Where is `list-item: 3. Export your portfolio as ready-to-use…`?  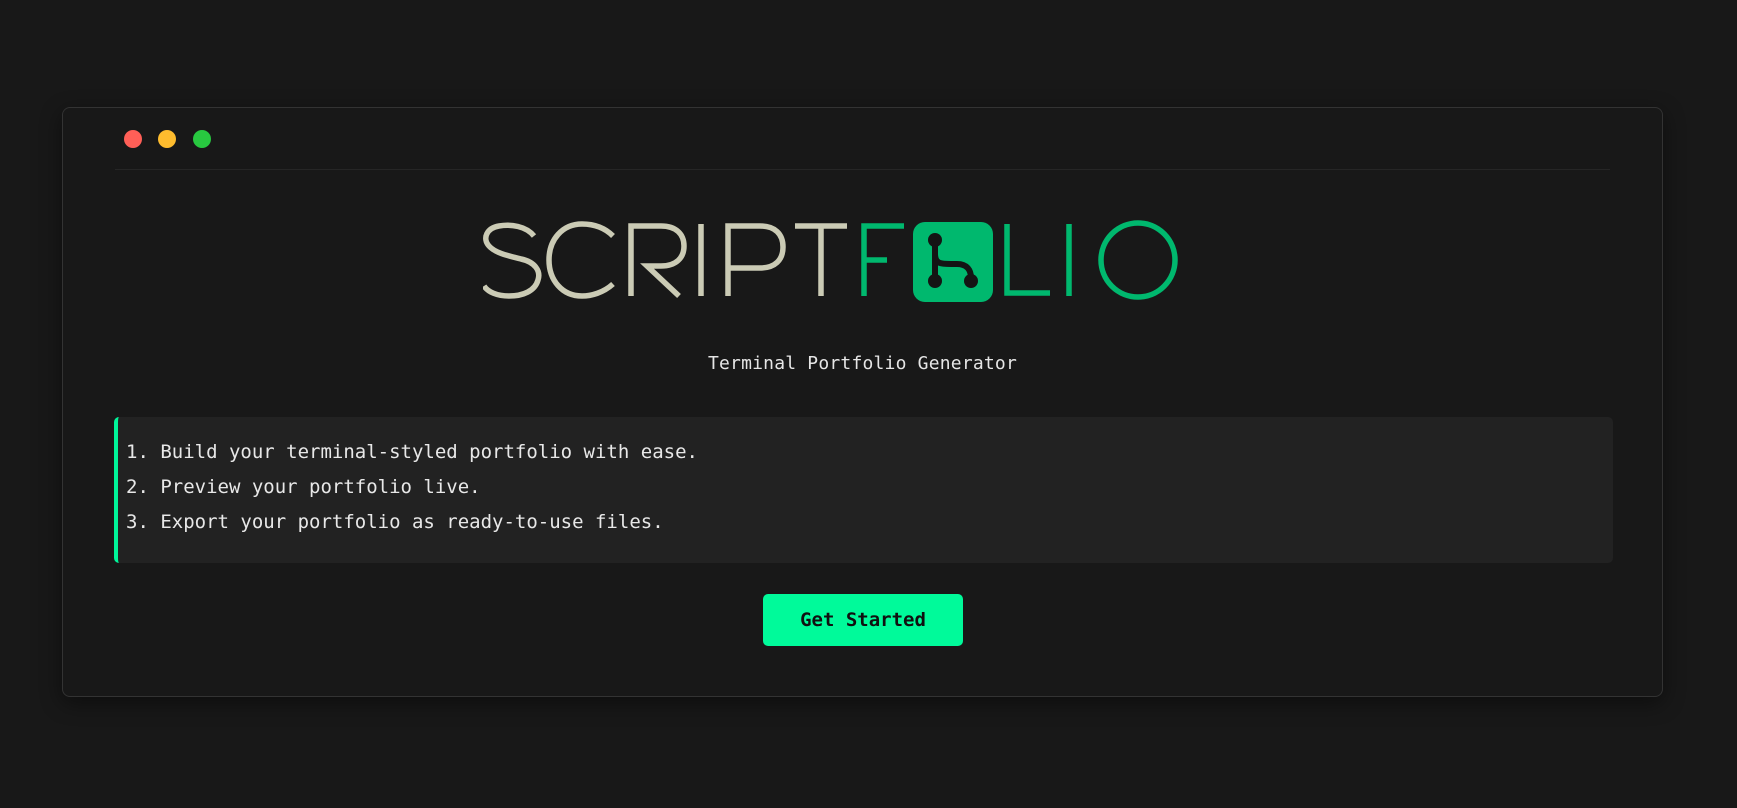 list-item: 3. Export your portfolio as ready-to-use… is located at coordinates (395, 522).